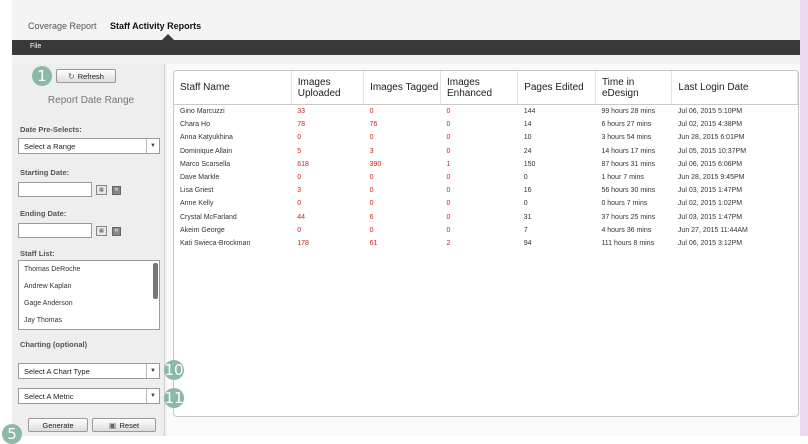  What do you see at coordinates (62, 26) in the screenshot?
I see `tab-coverage-report: Coverage Report` at bounding box center [62, 26].